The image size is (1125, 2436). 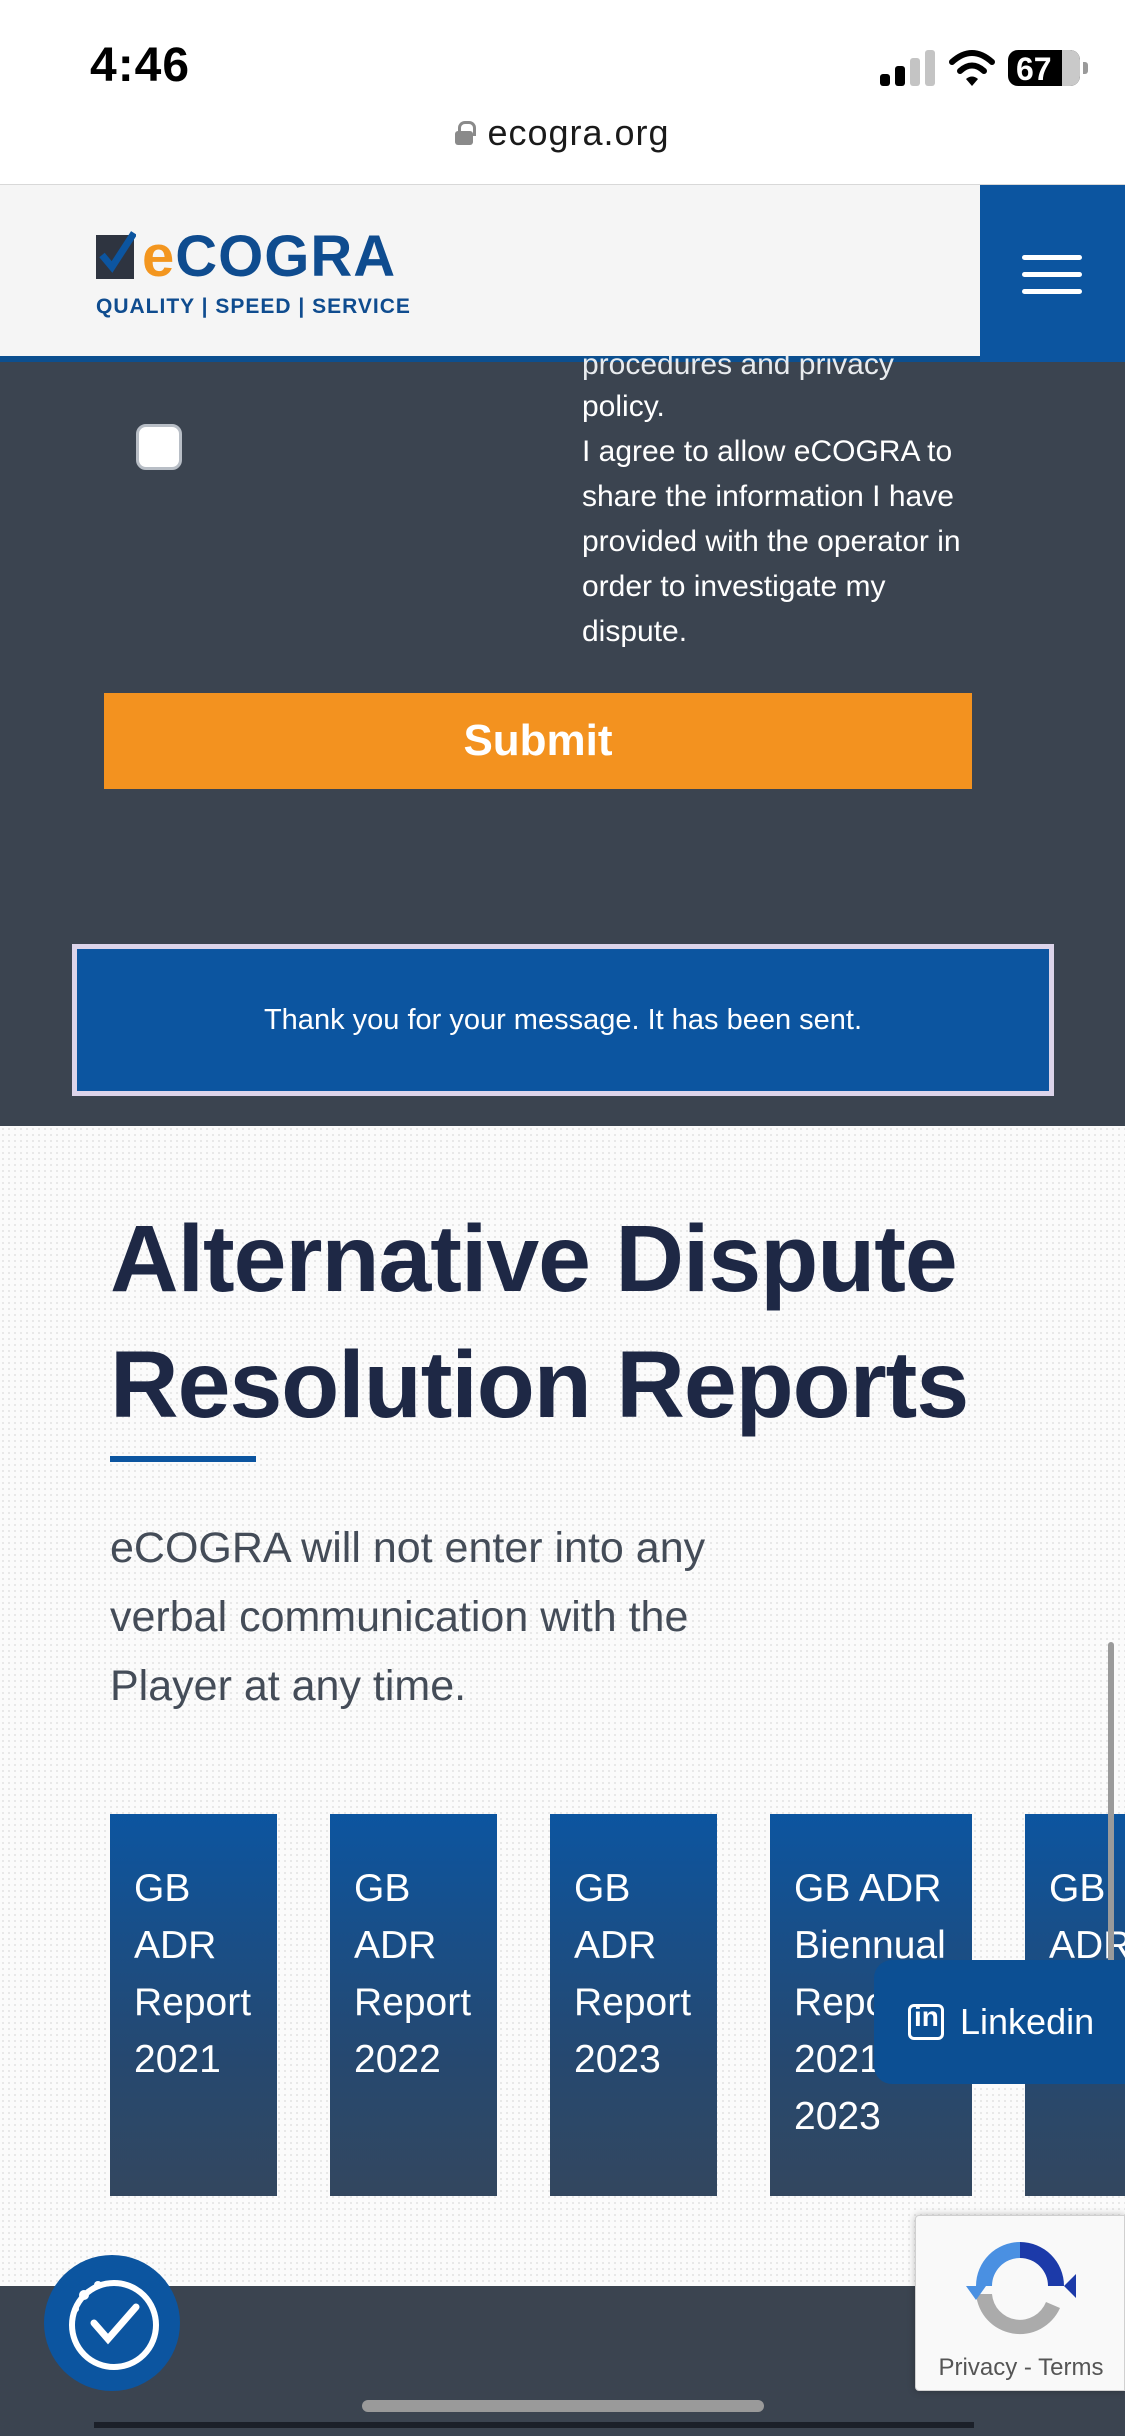 What do you see at coordinates (978, 2367) in the screenshot?
I see `recaptcha-privacy-link: Privacy` at bounding box center [978, 2367].